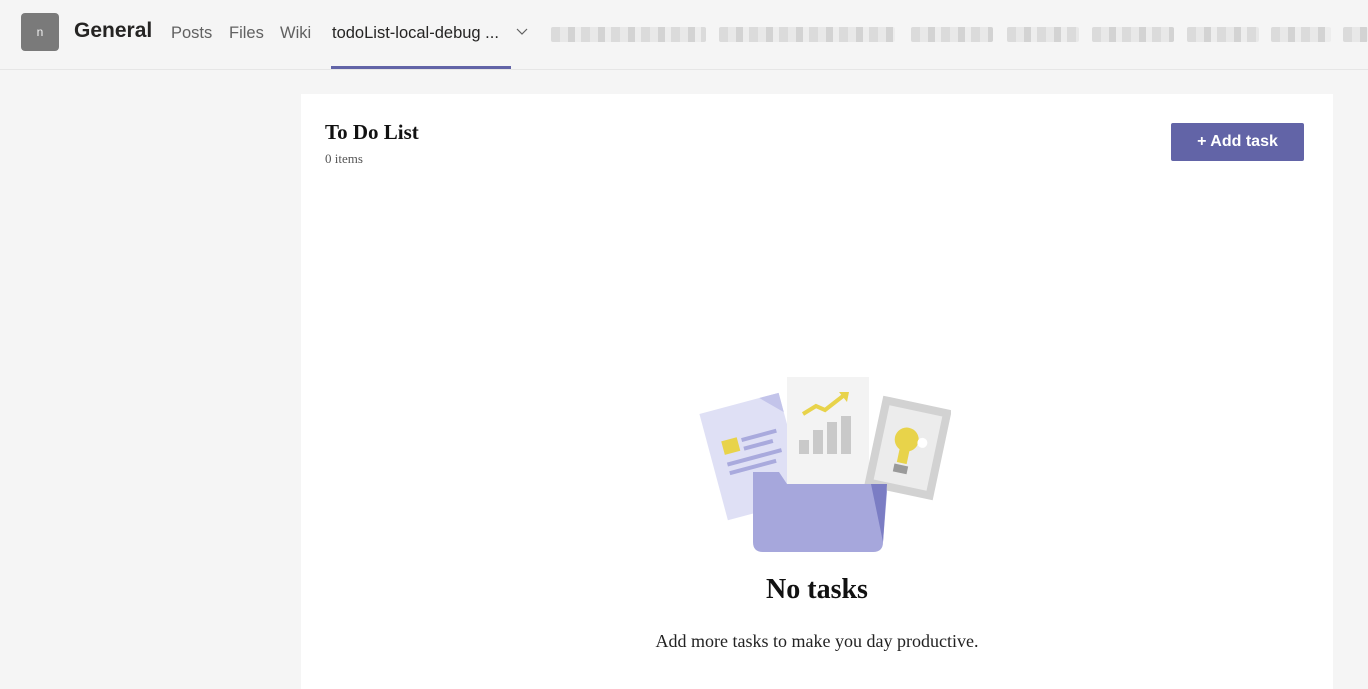  I want to click on team-avatar: n, so click(40, 32).